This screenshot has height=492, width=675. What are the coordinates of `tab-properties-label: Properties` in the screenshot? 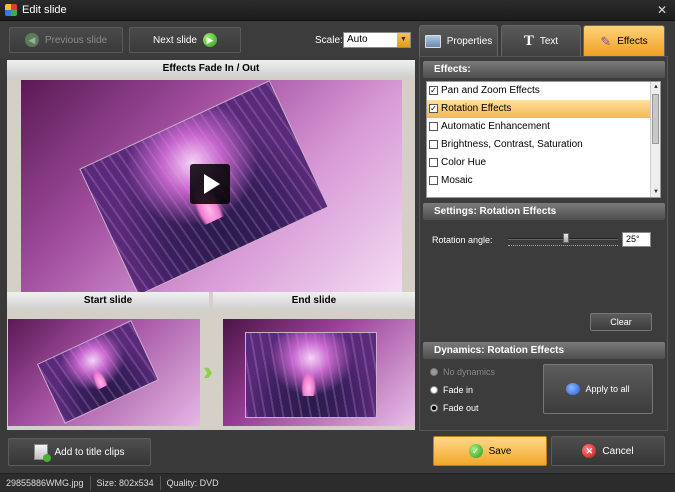 It's located at (469, 41).